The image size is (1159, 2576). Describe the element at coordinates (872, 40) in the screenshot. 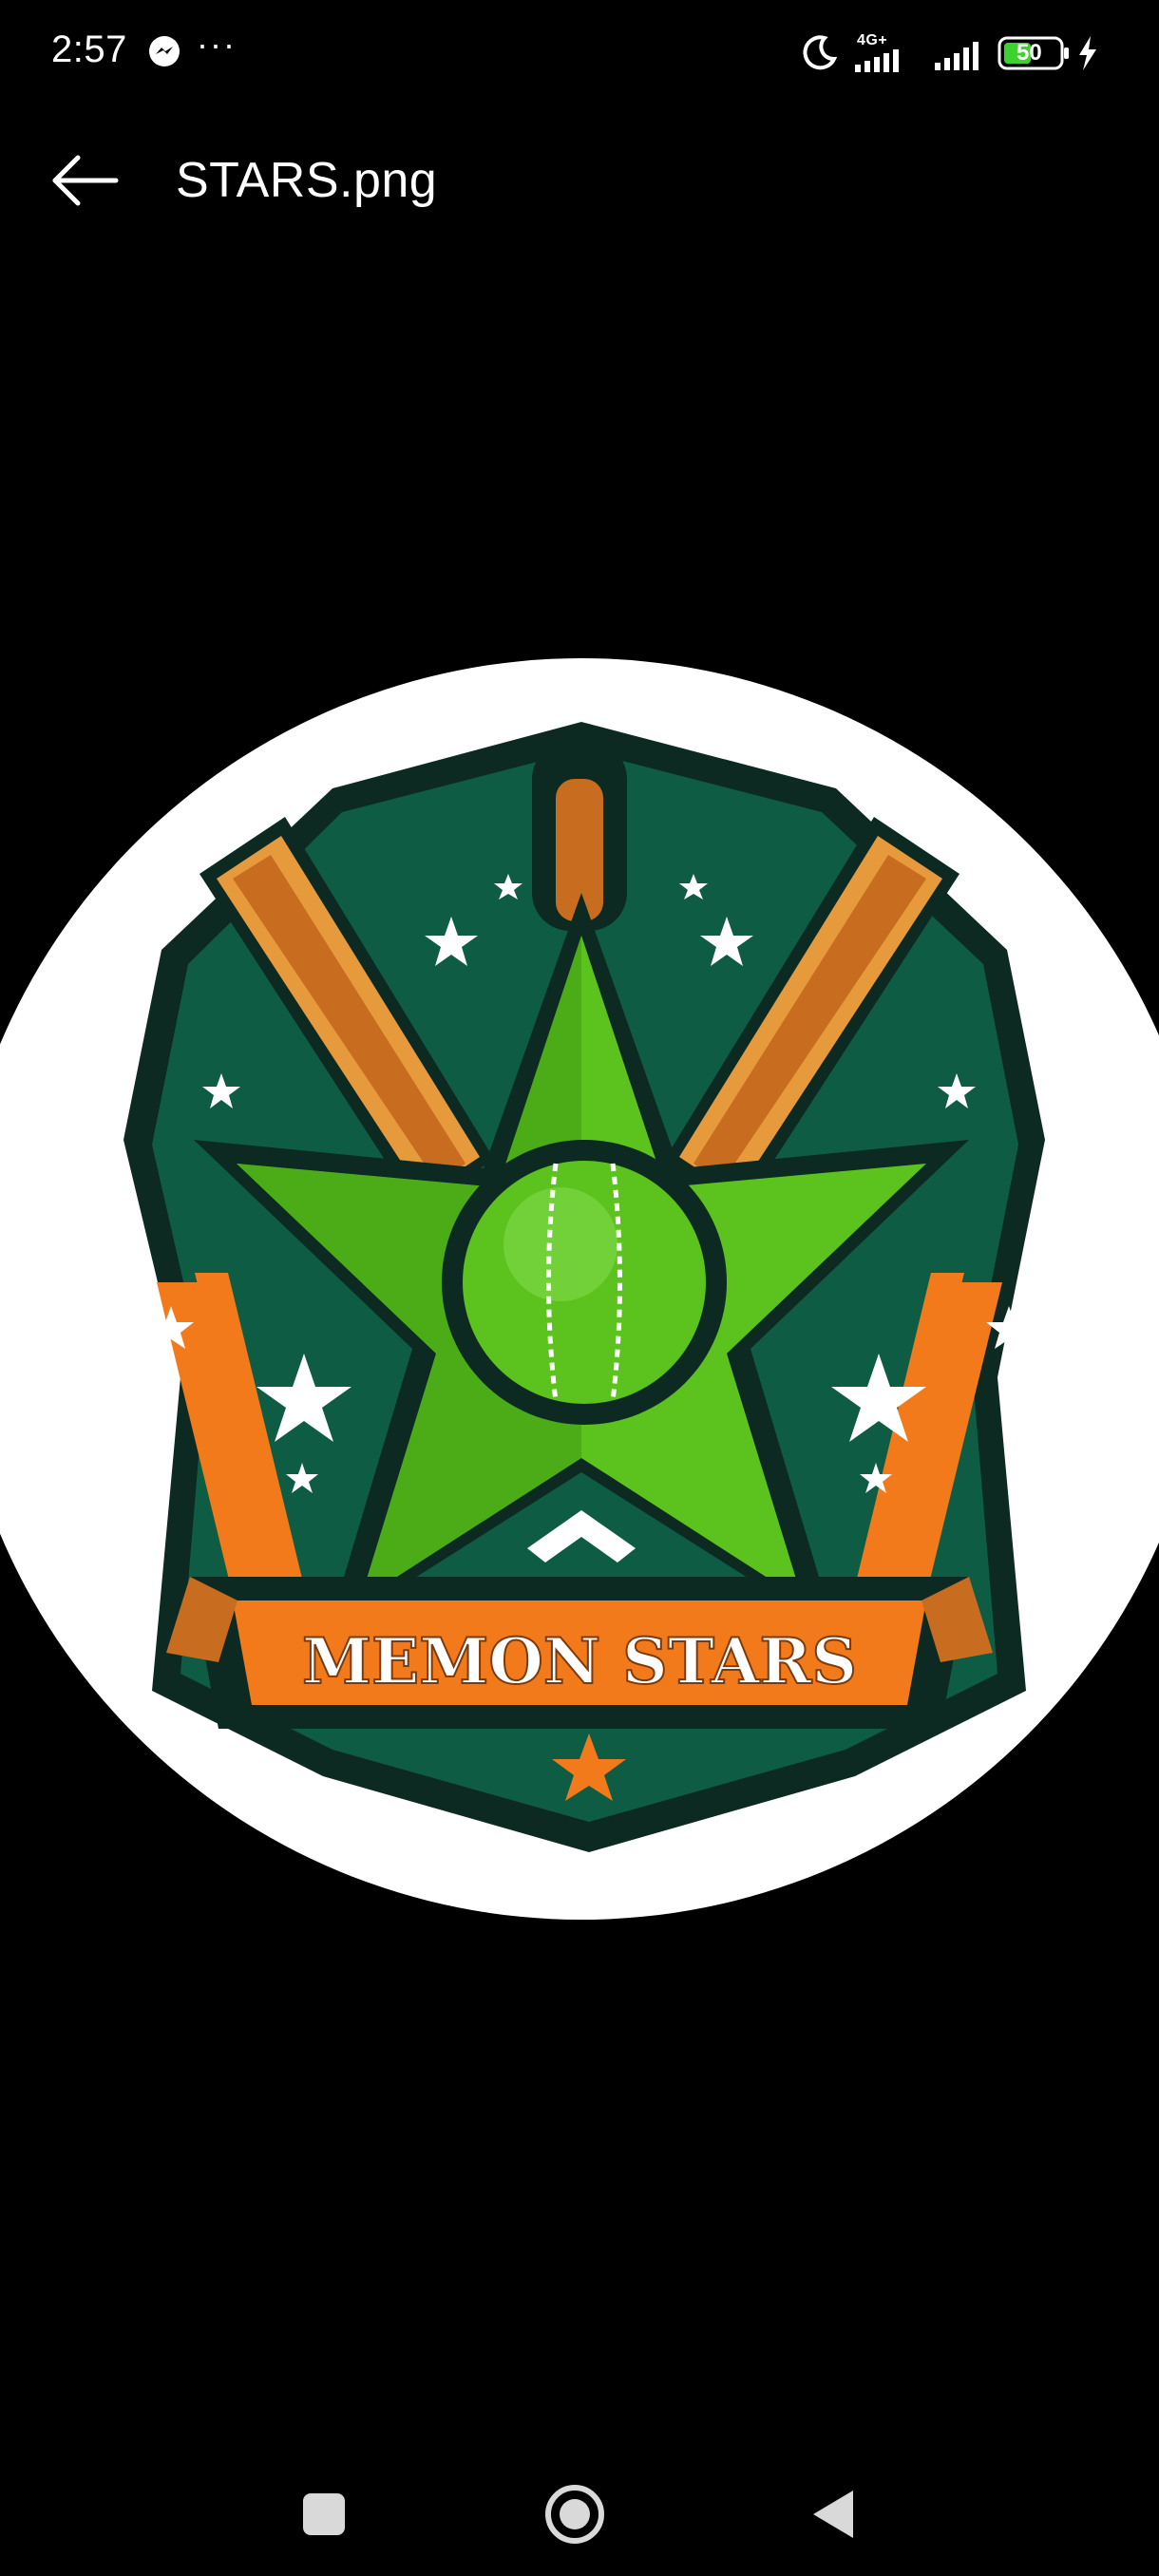

I see `network-type-label: 4G+` at that location.